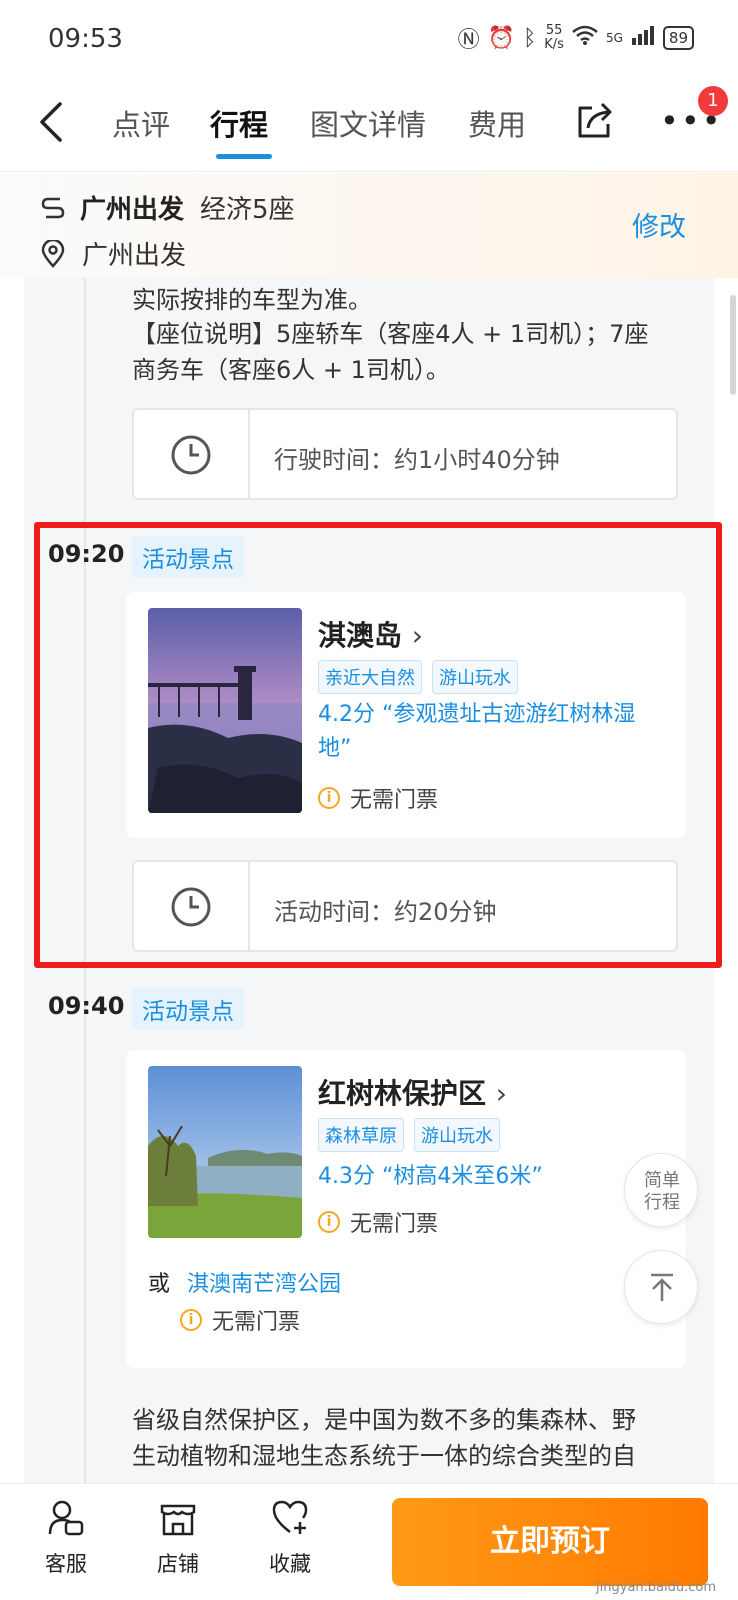 This screenshot has width=738, height=1600. Describe the element at coordinates (678, 38) in the screenshot. I see `battery-indicator: 89` at that location.